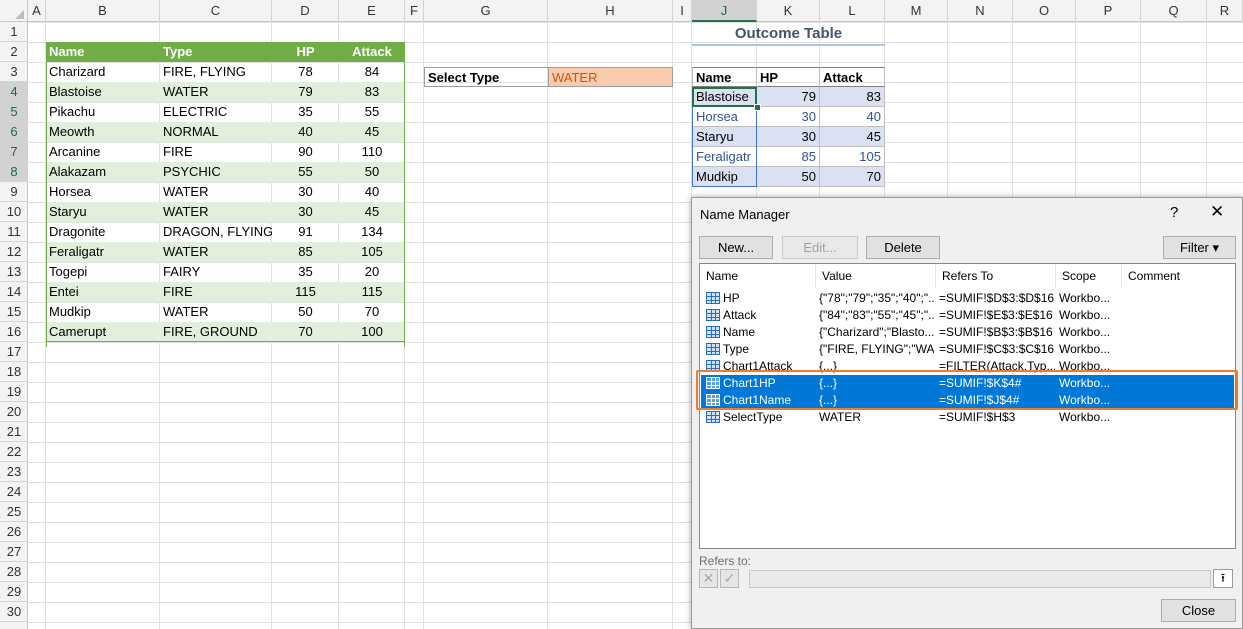  Describe the element at coordinates (372, 92) in the screenshot. I see `source-cell-attack: 83` at that location.